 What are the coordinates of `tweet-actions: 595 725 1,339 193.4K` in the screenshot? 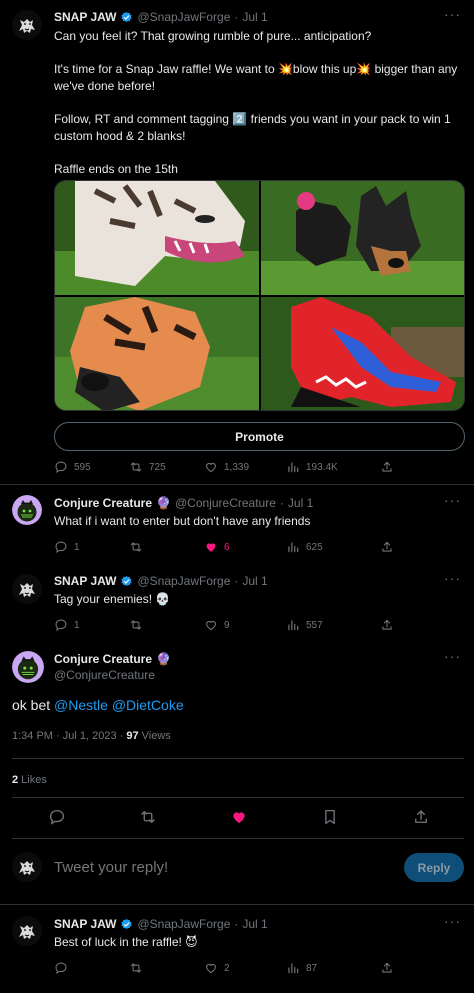 It's located at (260, 467).